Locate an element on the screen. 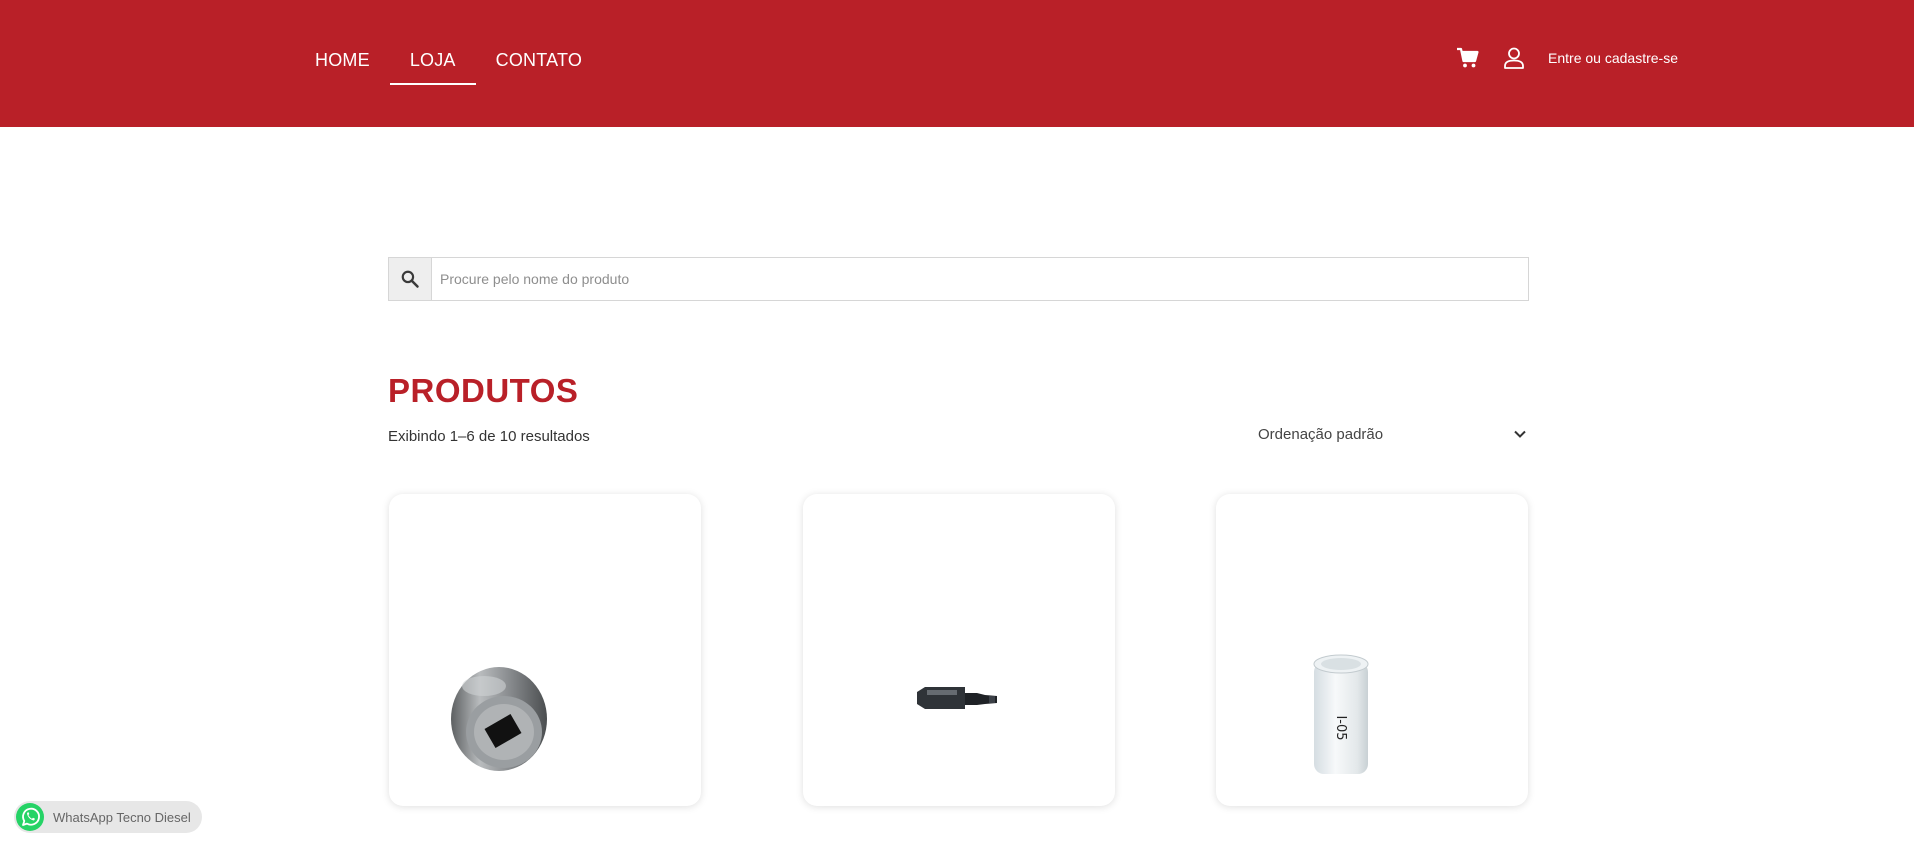 The height and width of the screenshot is (841, 1914). product-search is located at coordinates (958, 279).